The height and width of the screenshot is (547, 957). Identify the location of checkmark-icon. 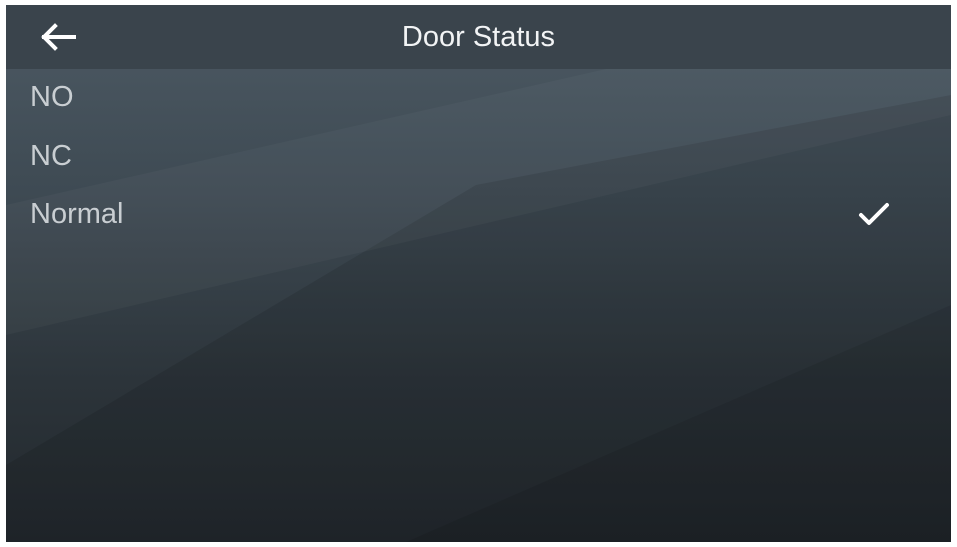
(874, 214).